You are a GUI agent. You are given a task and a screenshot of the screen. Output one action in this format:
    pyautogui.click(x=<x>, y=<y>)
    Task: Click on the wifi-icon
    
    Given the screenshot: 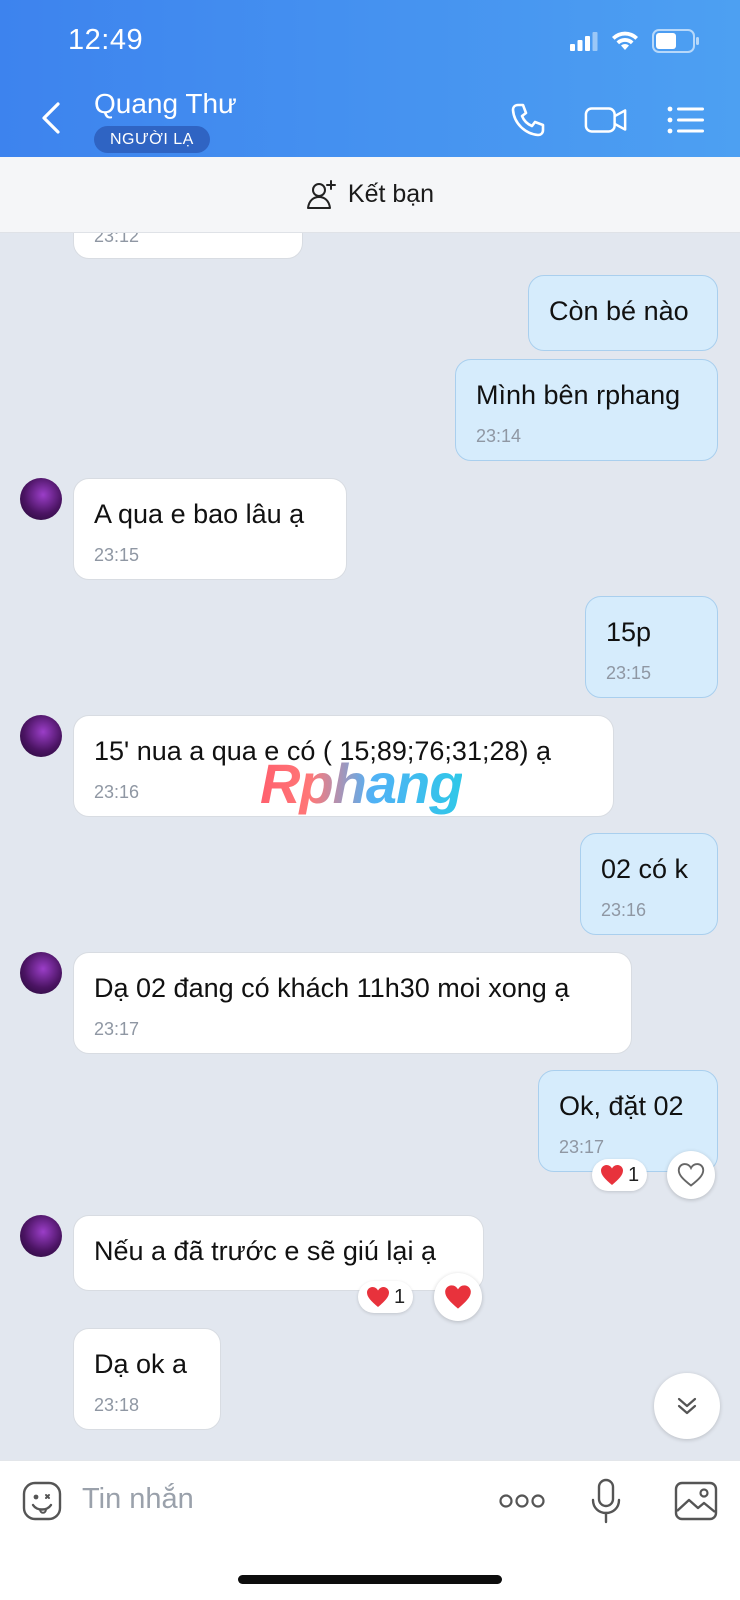 What is the action you would take?
    pyautogui.click(x=625, y=40)
    